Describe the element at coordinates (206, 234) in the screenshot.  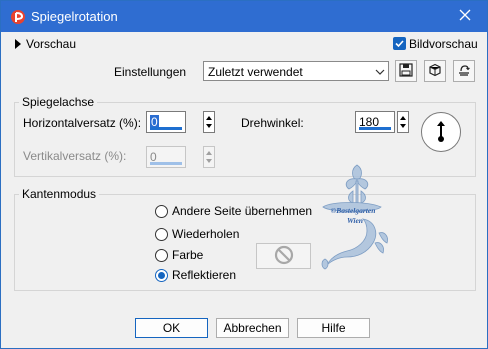
I see `radio-repeat-label: Wiederholen` at that location.